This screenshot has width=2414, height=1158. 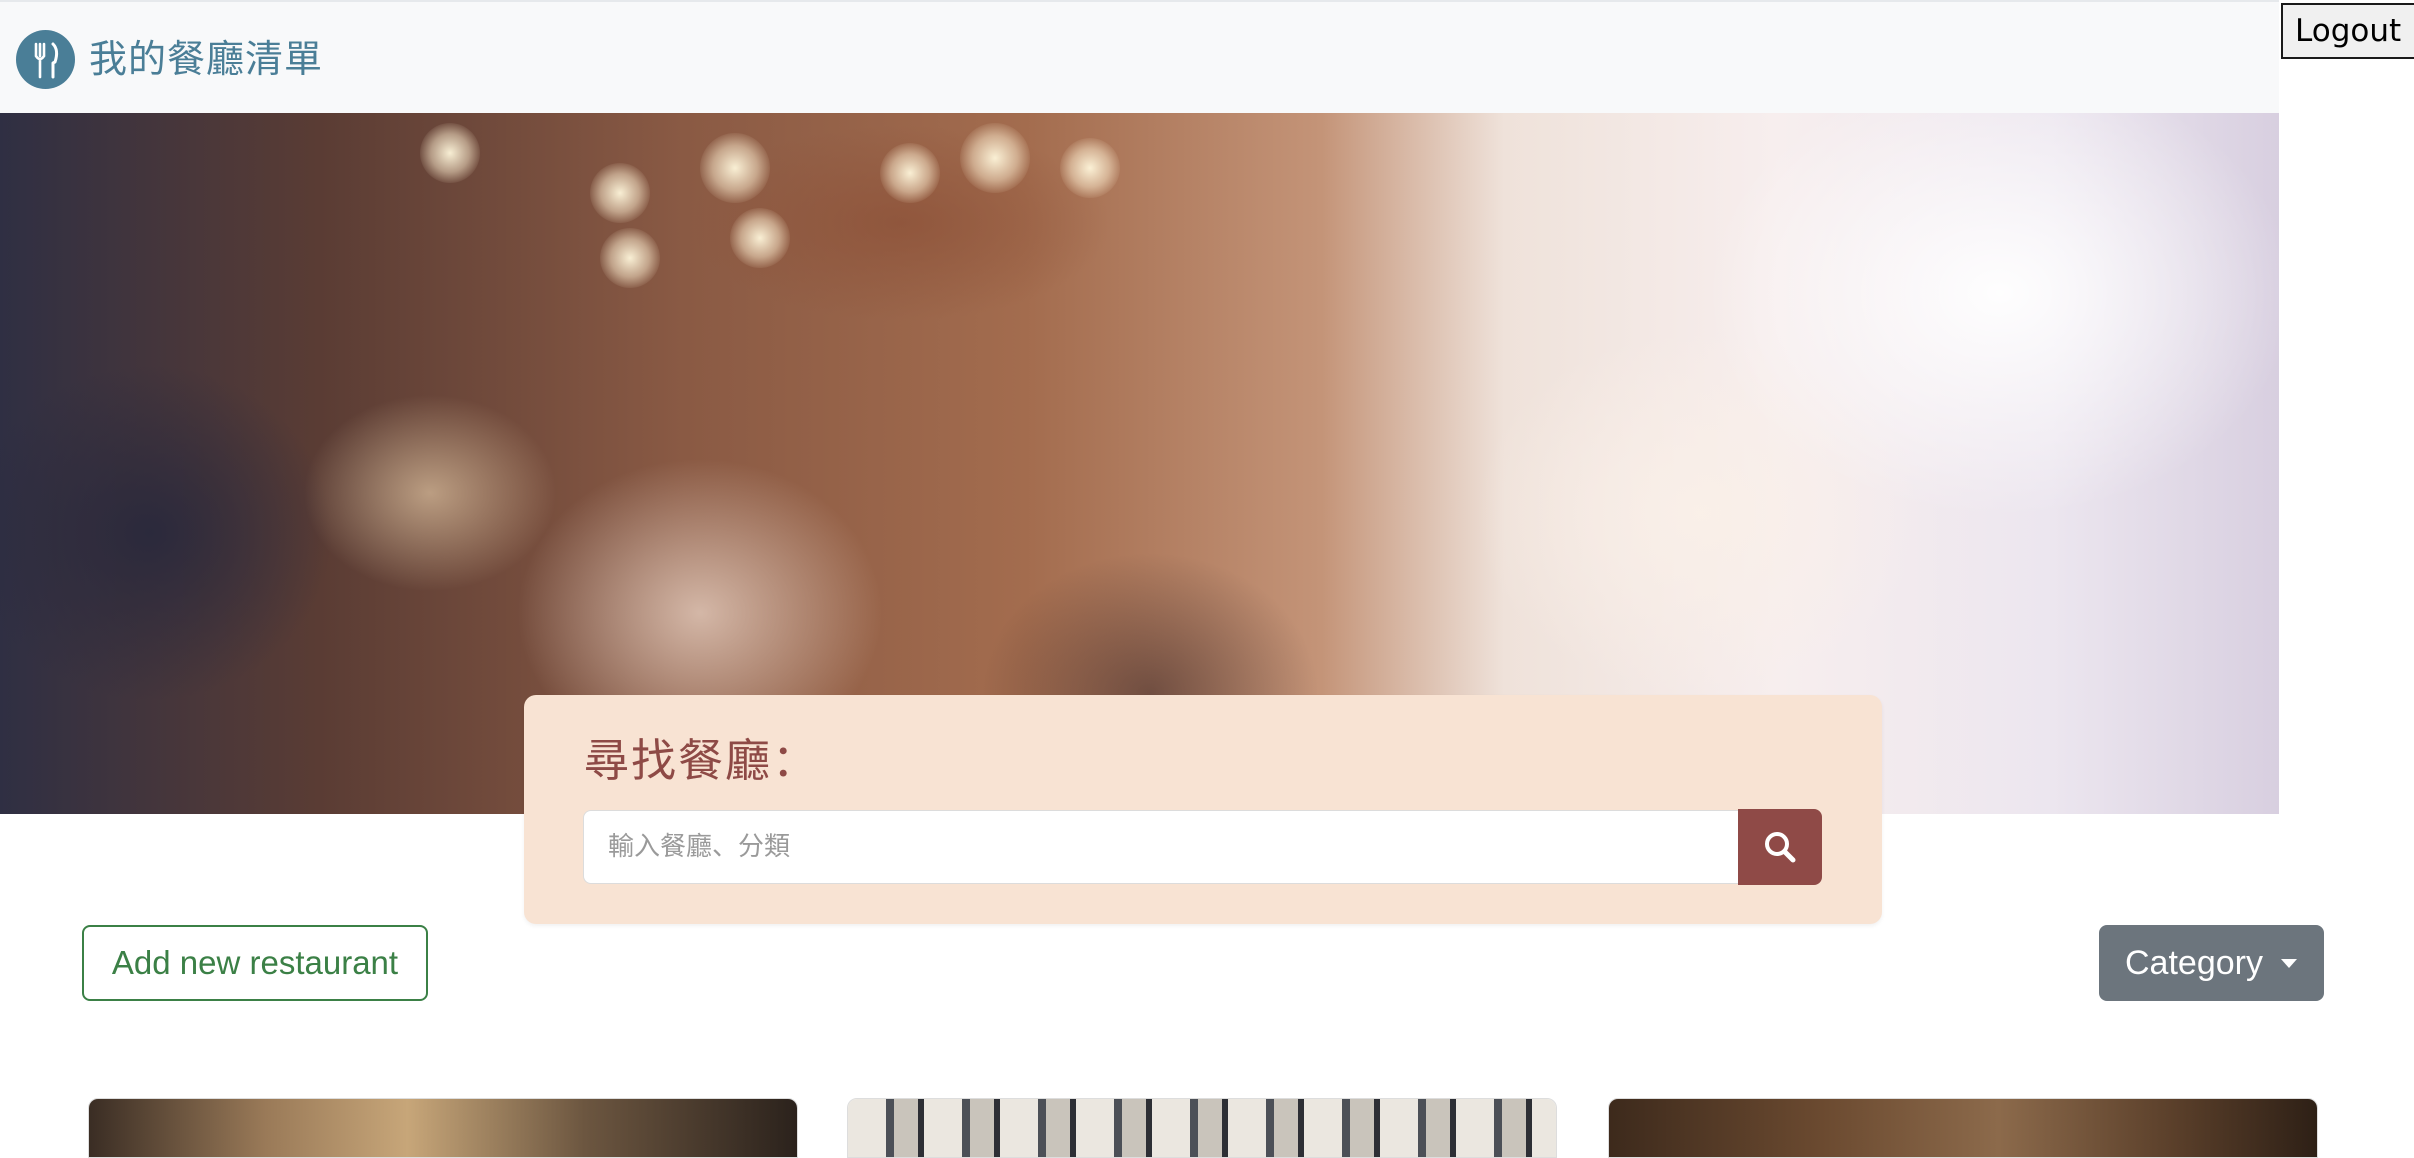 I want to click on category-dropdown-button: Category, so click(x=2211, y=963).